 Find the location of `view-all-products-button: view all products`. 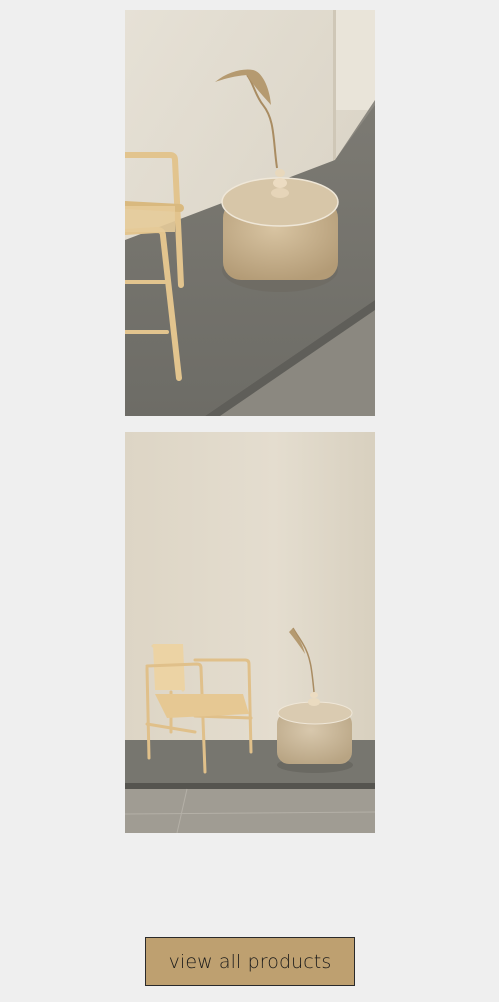

view-all-products-button: view all products is located at coordinates (250, 961).